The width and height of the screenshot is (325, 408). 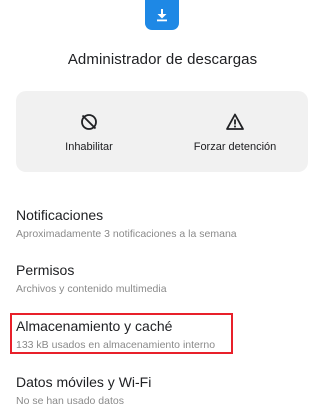 I want to click on disable-icon, so click(x=89, y=122).